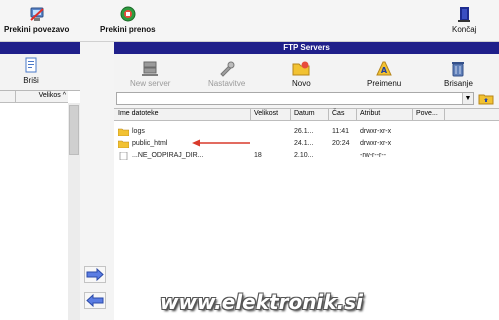 The image size is (499, 320). Describe the element at coordinates (261, 302) in the screenshot. I see `watermark: www.elektronik.si` at that location.